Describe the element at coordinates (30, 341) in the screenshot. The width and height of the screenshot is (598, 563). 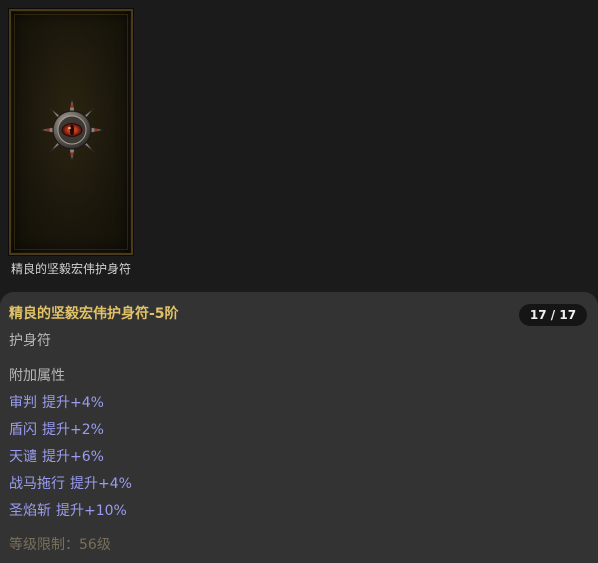
I see `item-type: 护身符` at that location.